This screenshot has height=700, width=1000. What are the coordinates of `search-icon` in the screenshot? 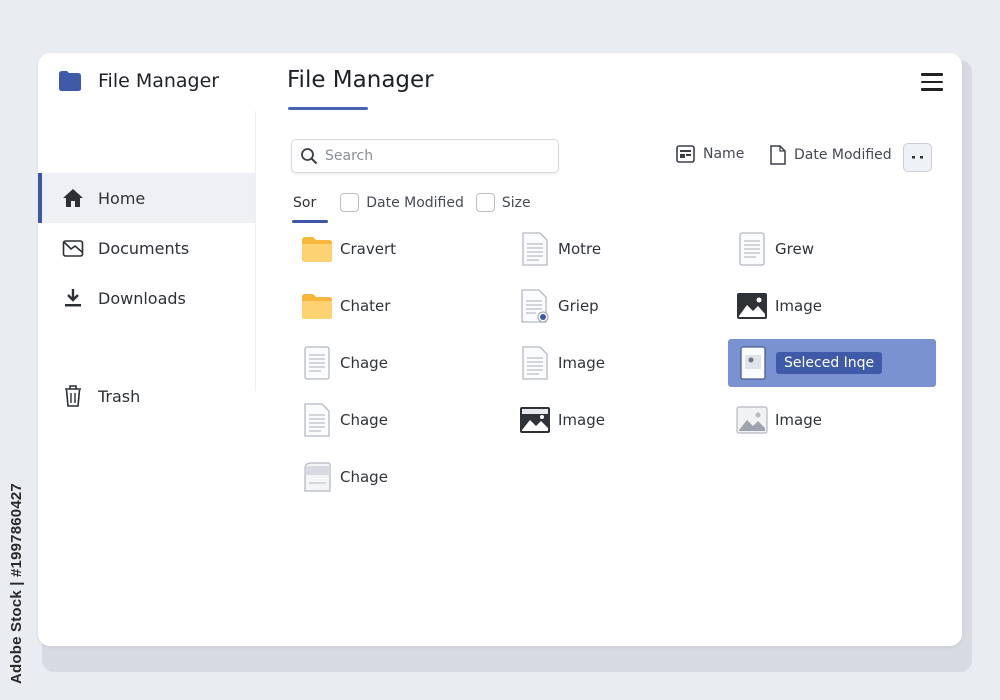 It's located at (309, 156).